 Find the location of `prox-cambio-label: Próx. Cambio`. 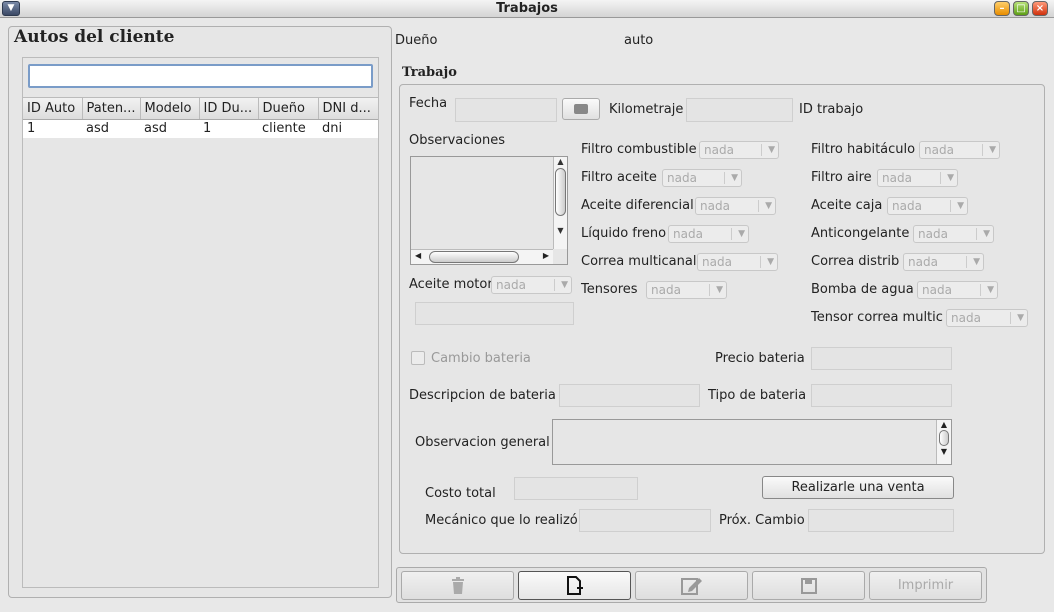

prox-cambio-label: Próx. Cambio is located at coordinates (762, 520).